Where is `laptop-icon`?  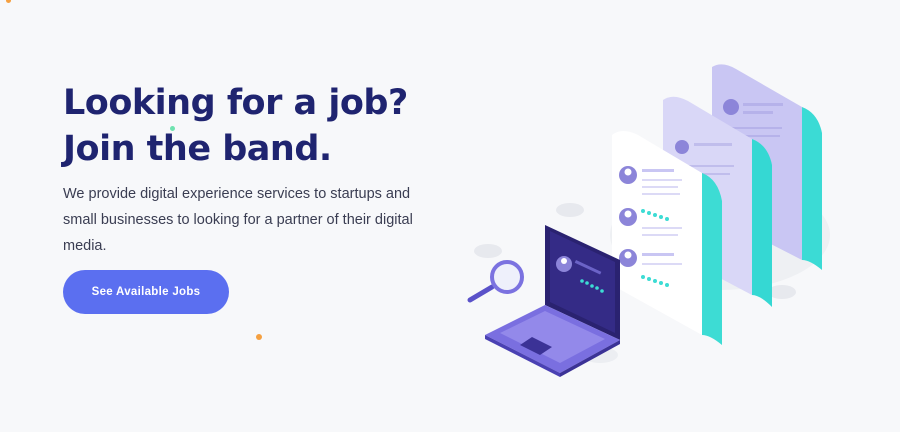 laptop-icon is located at coordinates (552, 301).